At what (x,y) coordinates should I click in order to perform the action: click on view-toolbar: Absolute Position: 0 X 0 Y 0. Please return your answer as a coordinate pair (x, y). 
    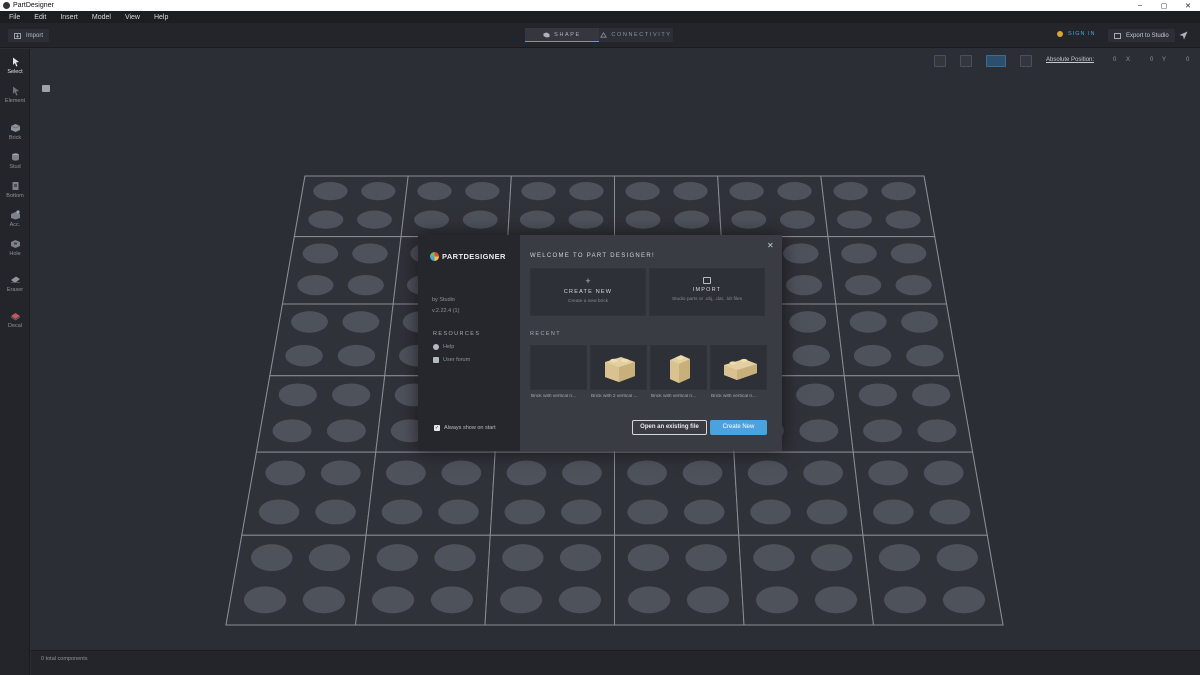
    Looking at the image, I should click on (615, 61).